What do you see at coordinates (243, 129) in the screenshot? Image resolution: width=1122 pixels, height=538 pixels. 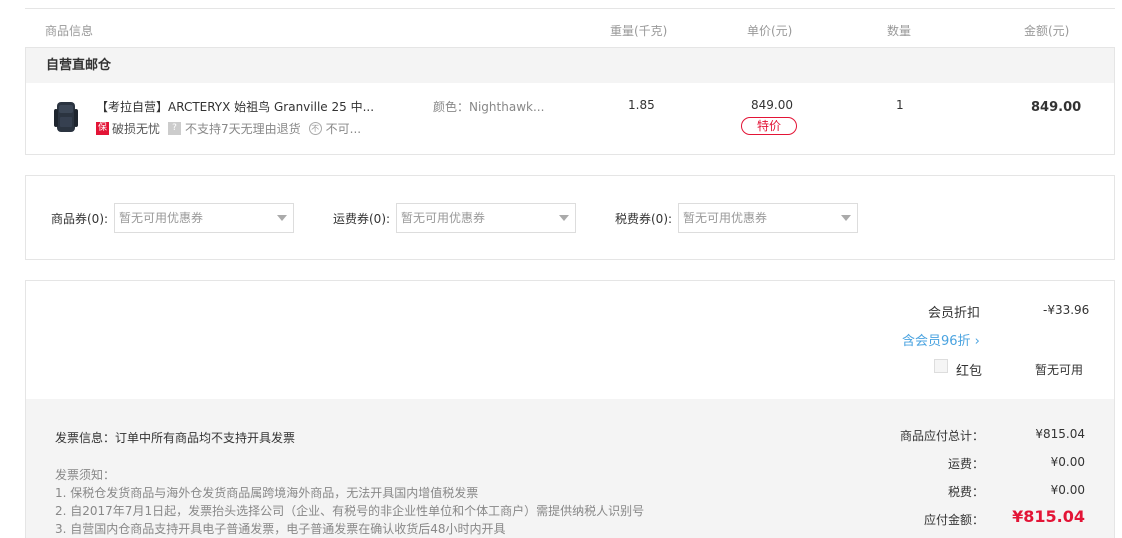 I see `tag-no-return: 不支持7天无理由退货` at bounding box center [243, 129].